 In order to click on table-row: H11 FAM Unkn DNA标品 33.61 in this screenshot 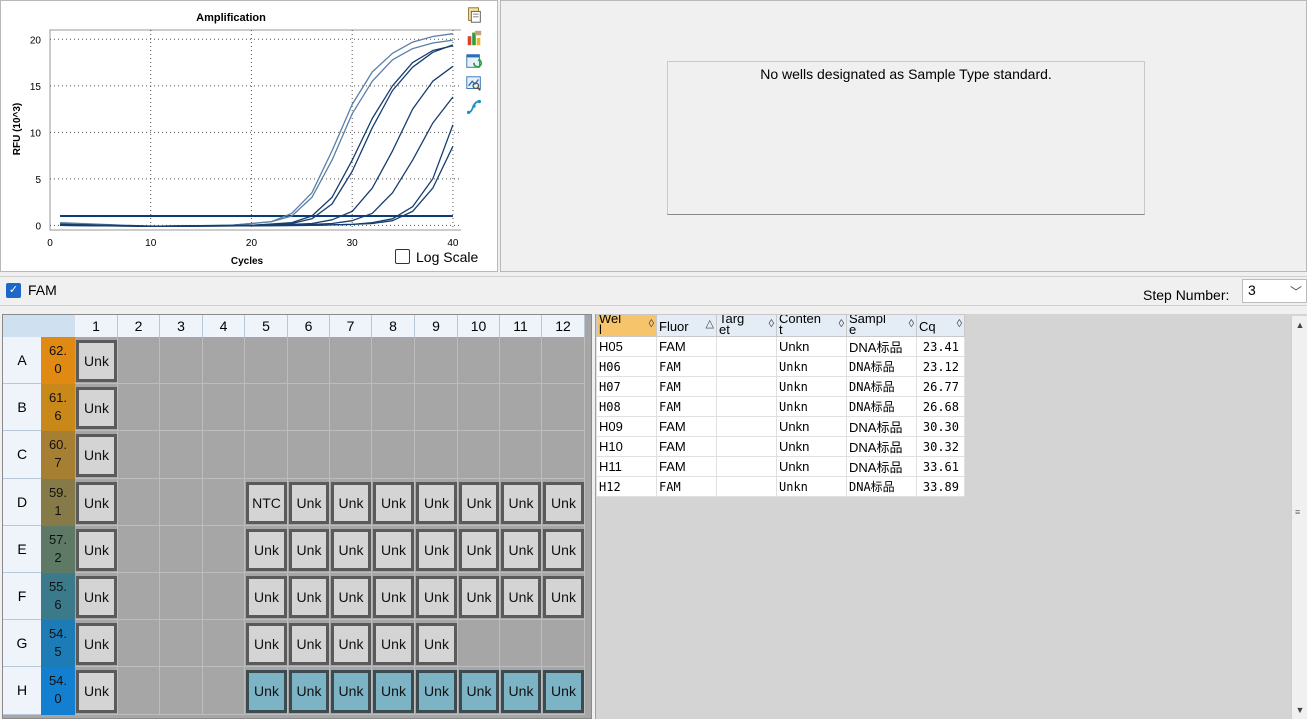, I will do `click(780, 466)`.